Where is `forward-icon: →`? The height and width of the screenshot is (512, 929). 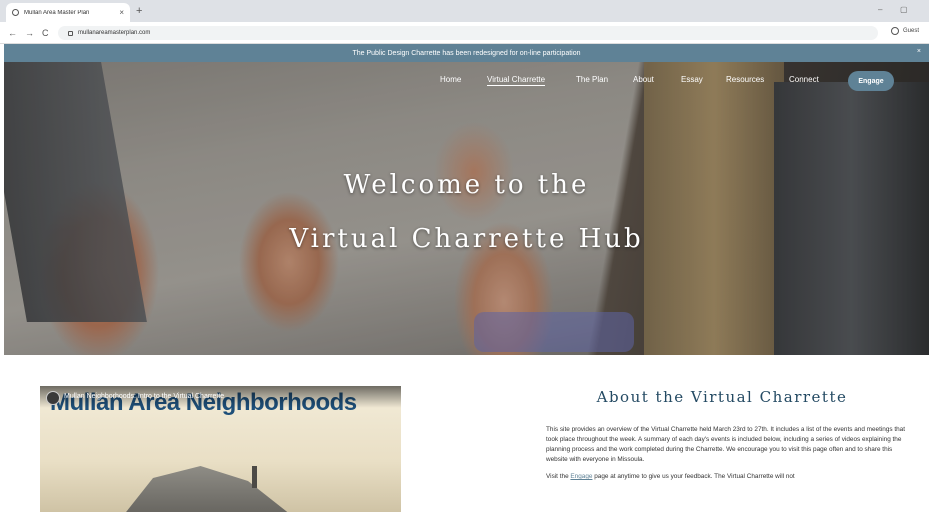 forward-icon: → is located at coordinates (29, 33).